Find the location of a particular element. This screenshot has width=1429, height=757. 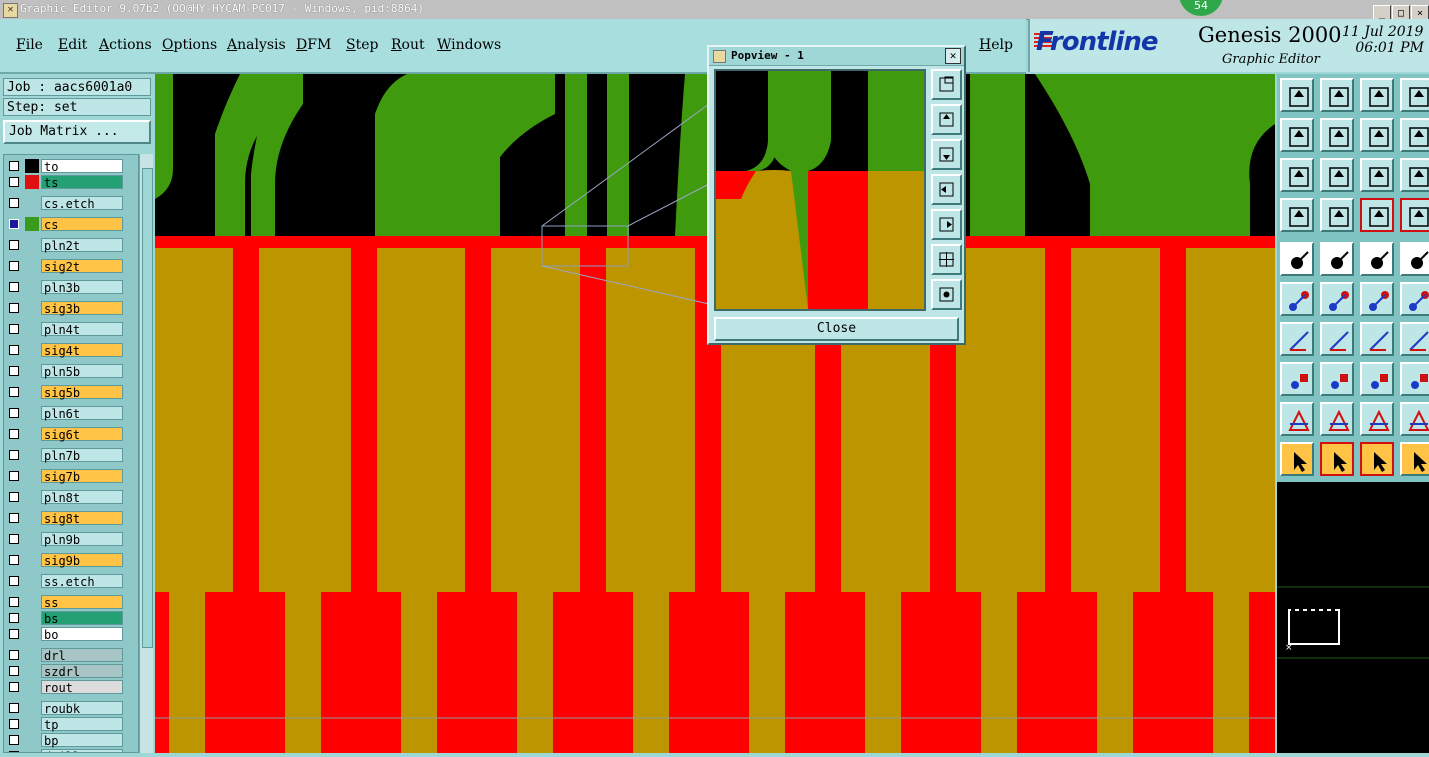

tool-triangle-more-button is located at coordinates (1414, 419).